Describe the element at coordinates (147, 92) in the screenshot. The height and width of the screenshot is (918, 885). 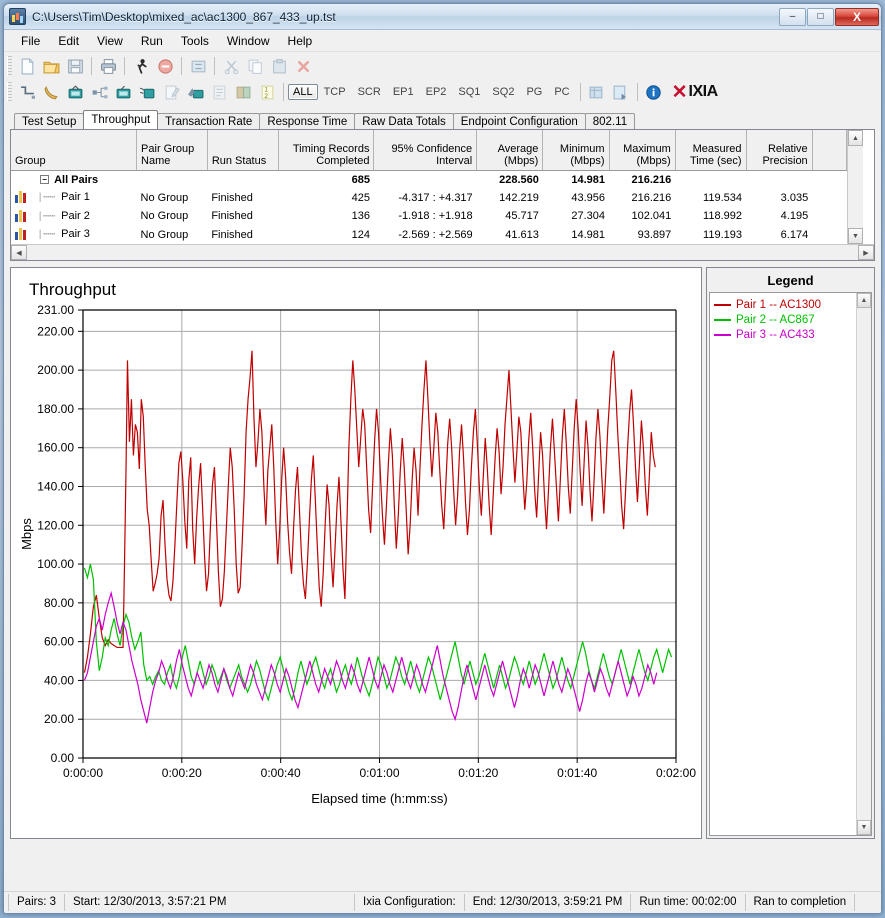
I see `add-hardware-pair-icon` at that location.